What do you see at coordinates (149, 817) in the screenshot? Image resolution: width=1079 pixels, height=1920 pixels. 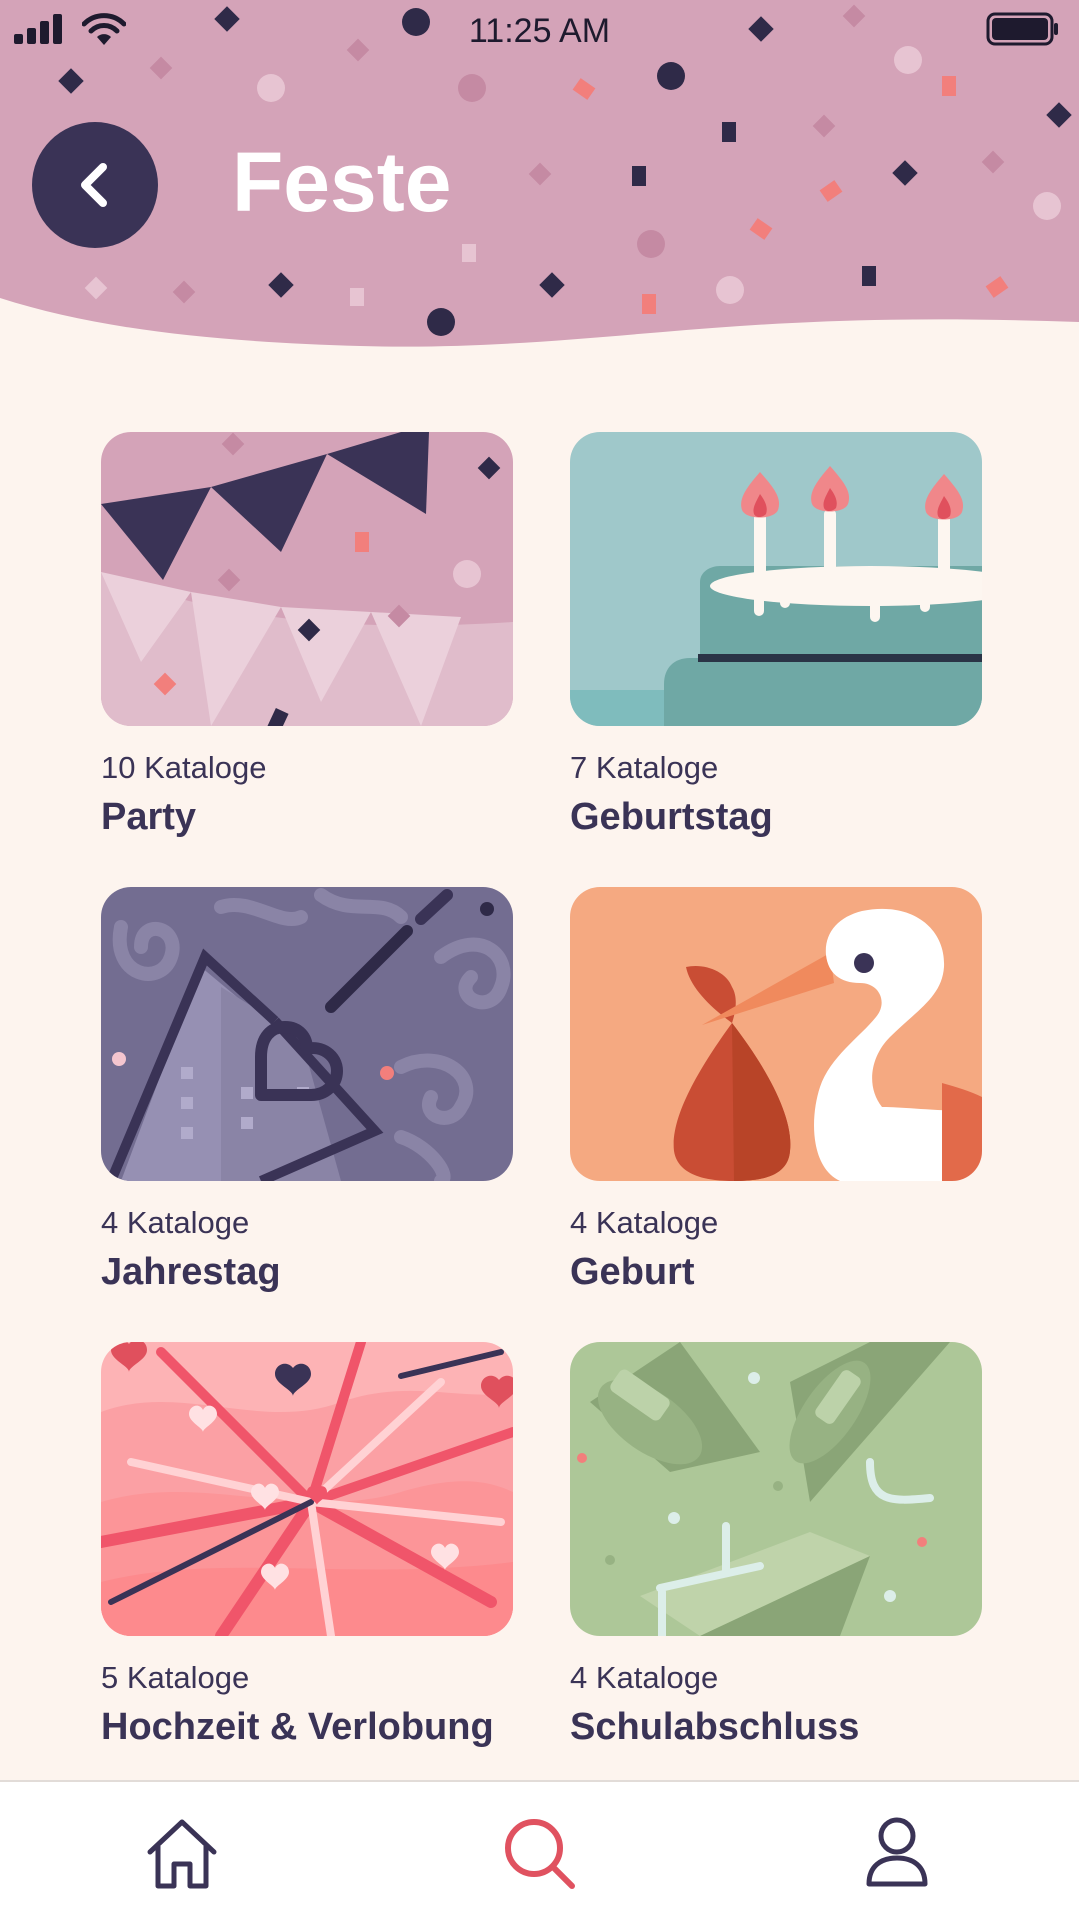 I see `card-title: Party` at bounding box center [149, 817].